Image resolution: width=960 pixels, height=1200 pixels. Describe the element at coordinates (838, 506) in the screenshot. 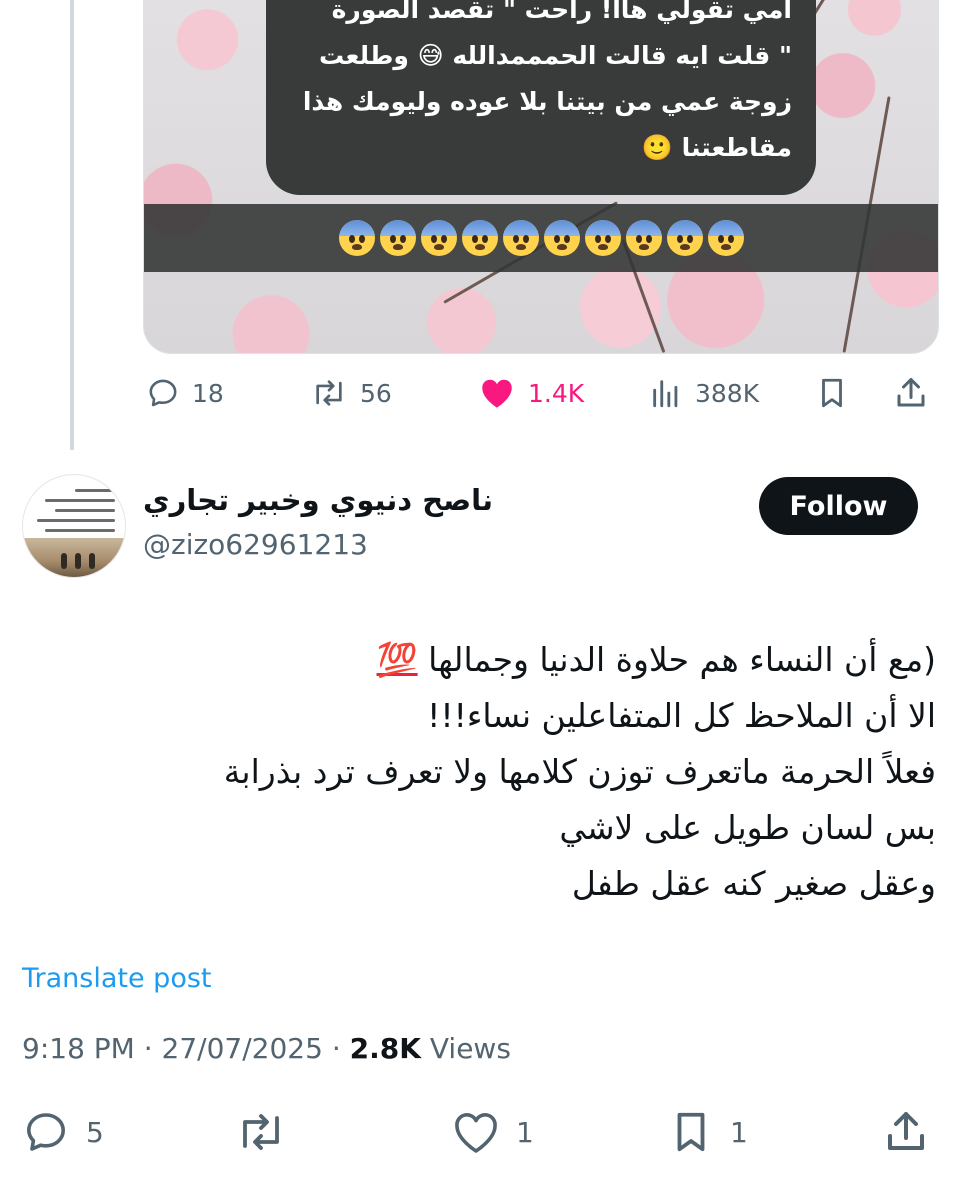

I see `follow-button: Follow` at that location.